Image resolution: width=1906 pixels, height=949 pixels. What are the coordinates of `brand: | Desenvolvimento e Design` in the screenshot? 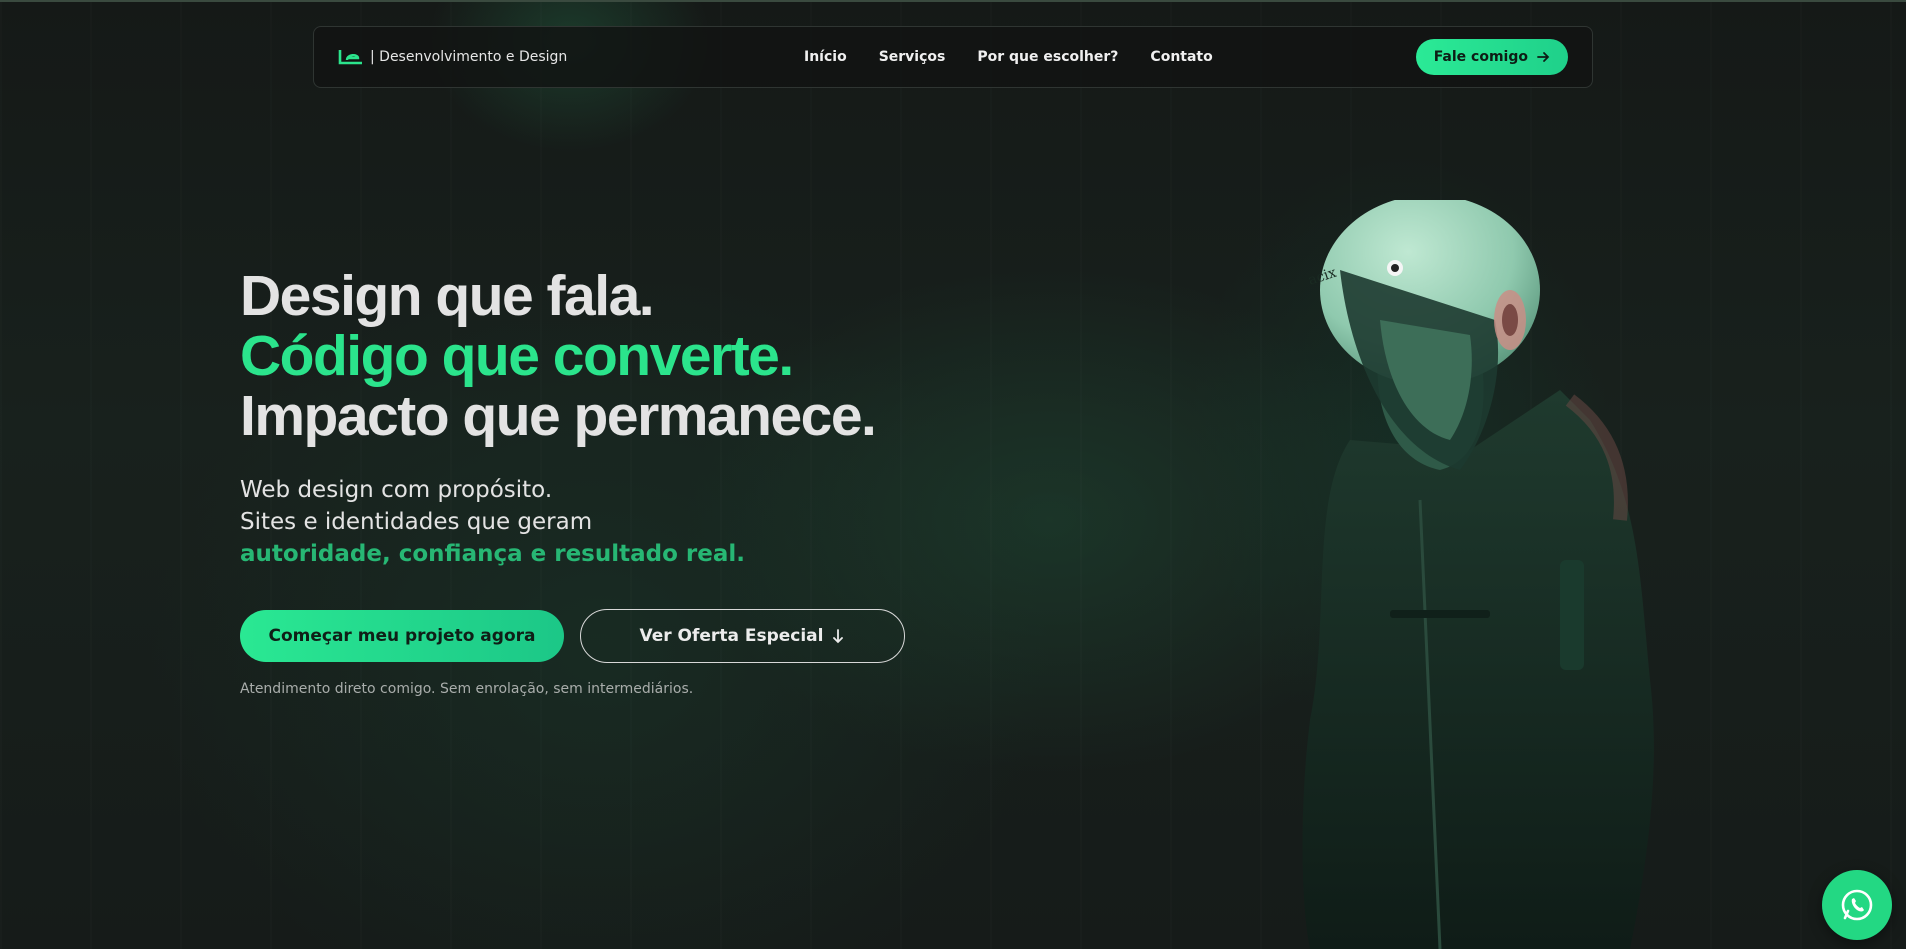 It's located at (452, 57).